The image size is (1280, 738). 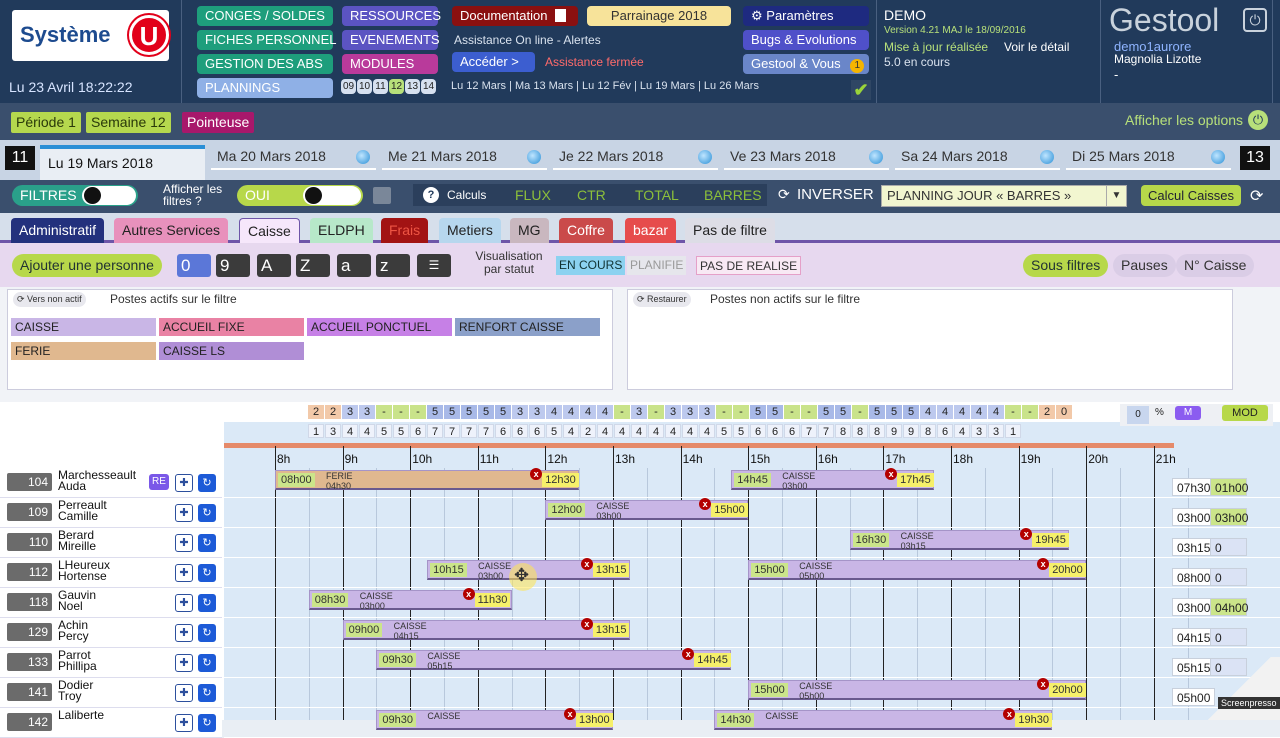 What do you see at coordinates (391, 40) in the screenshot?
I see `menu-evenements: EVENEMENTS` at bounding box center [391, 40].